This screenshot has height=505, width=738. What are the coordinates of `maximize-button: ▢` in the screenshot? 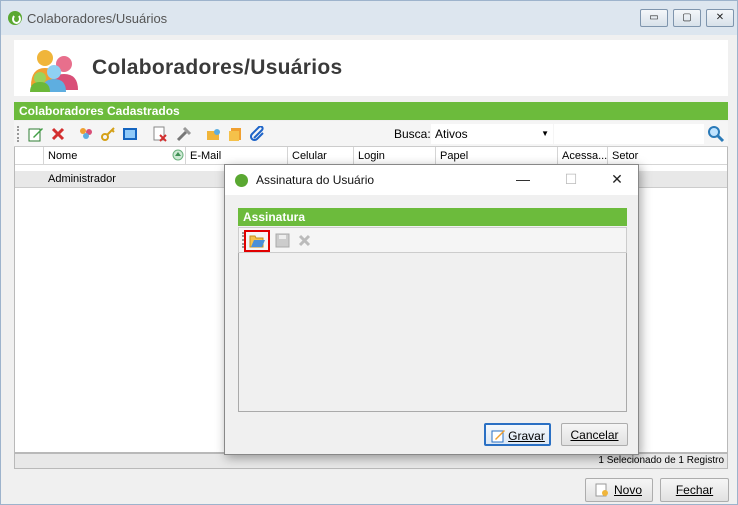 It's located at (687, 18).